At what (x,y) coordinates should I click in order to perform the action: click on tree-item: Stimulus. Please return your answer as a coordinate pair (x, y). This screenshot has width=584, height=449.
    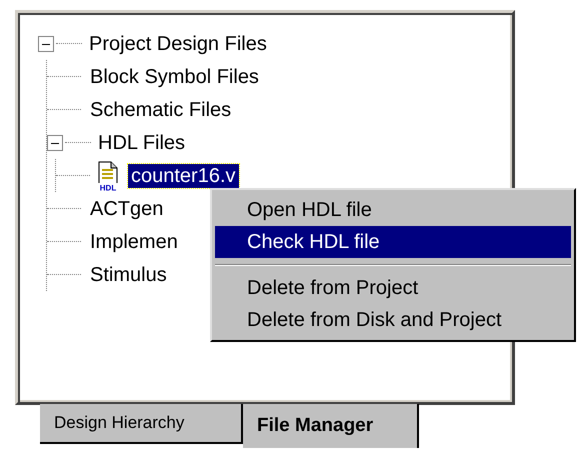
    Looking at the image, I should click on (128, 274).